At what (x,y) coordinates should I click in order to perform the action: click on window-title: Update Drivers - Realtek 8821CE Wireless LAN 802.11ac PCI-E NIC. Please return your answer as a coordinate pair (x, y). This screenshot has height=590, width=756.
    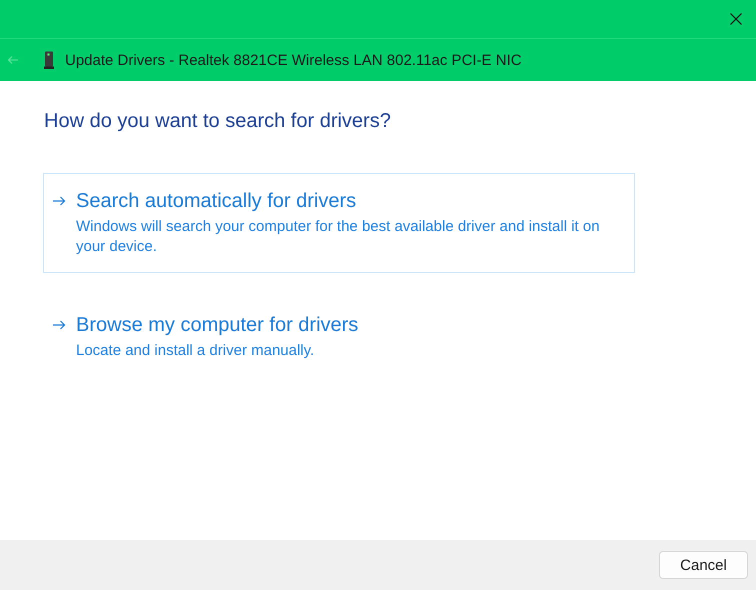
    Looking at the image, I should click on (293, 60).